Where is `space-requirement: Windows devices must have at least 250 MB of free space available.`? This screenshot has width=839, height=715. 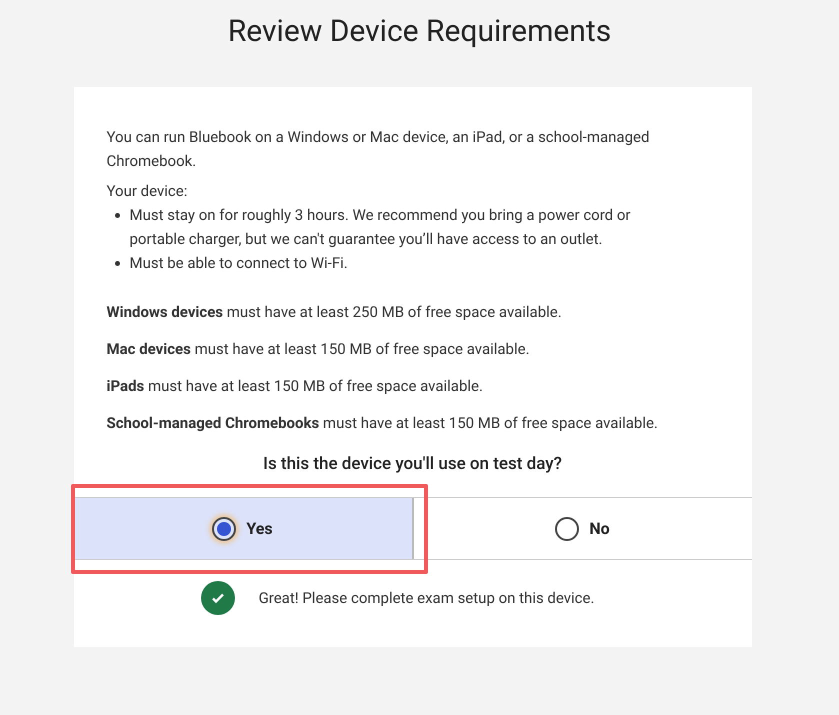
space-requirement: Windows devices must have at least 250 MB of free space available. is located at coordinates (334, 312).